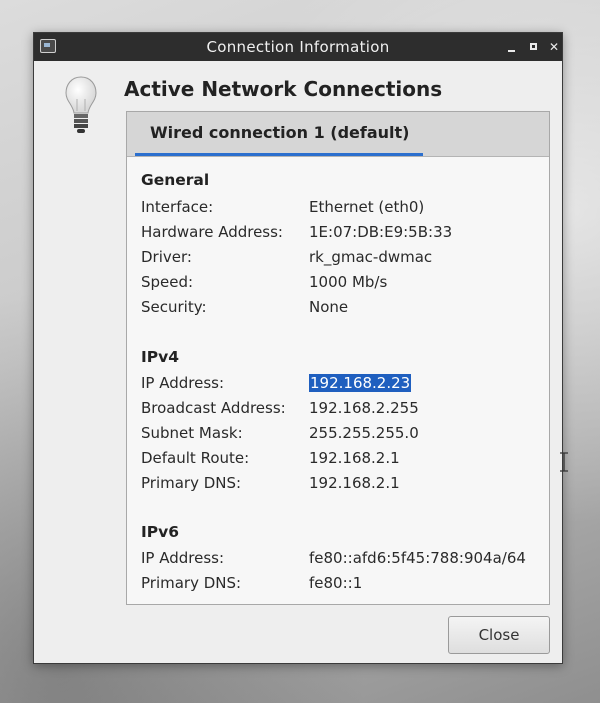 The height and width of the screenshot is (703, 600). What do you see at coordinates (335, 583) in the screenshot?
I see `info-value: fe80::1` at bounding box center [335, 583].